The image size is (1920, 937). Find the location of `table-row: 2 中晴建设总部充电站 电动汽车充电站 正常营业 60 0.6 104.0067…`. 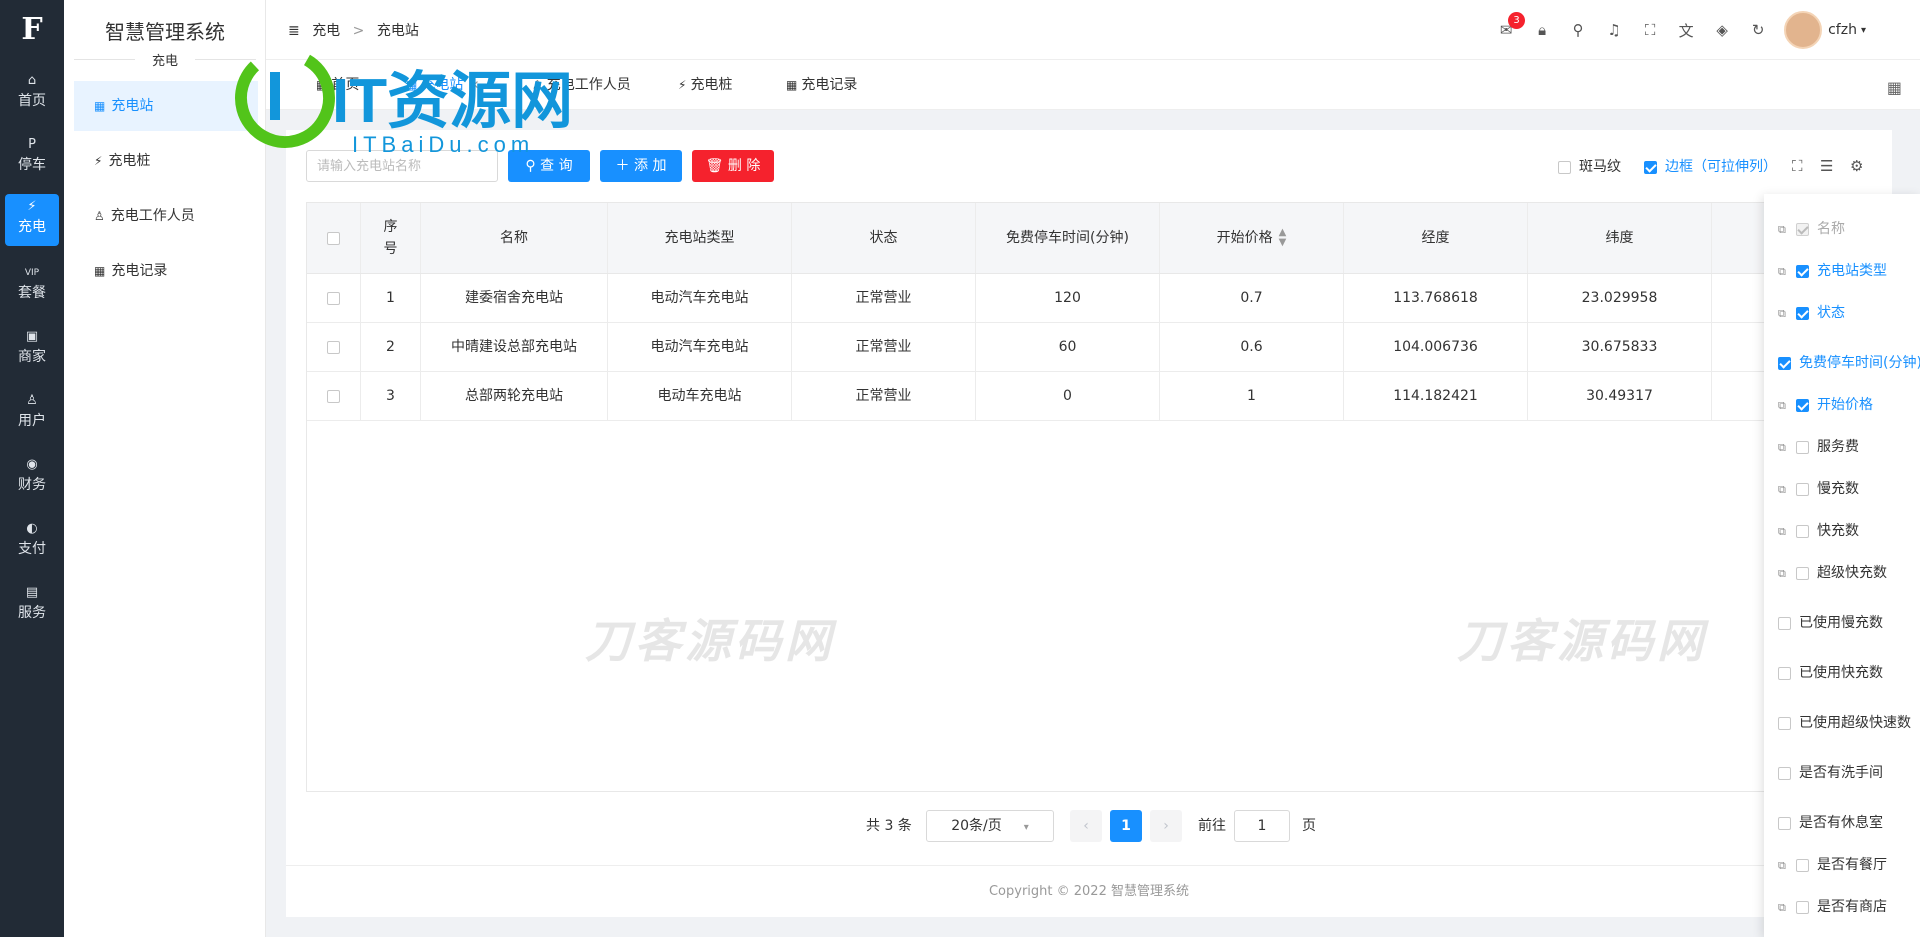

table-row: 2 中晴建设总部充电站 电动汽车充电站 正常营业 60 0.6 104.0067… is located at coordinates (1091, 347).